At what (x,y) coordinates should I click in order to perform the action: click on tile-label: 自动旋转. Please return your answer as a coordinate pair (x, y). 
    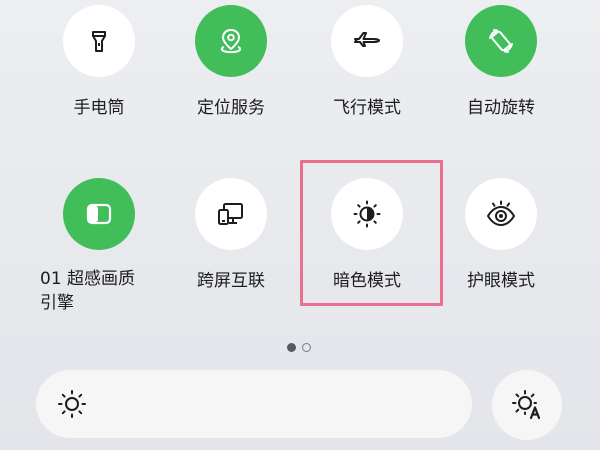
    Looking at the image, I should click on (501, 108).